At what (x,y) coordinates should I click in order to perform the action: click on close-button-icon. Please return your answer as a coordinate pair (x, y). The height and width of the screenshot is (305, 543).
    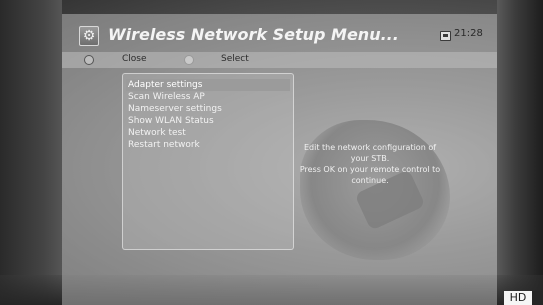
    Looking at the image, I should click on (89, 60).